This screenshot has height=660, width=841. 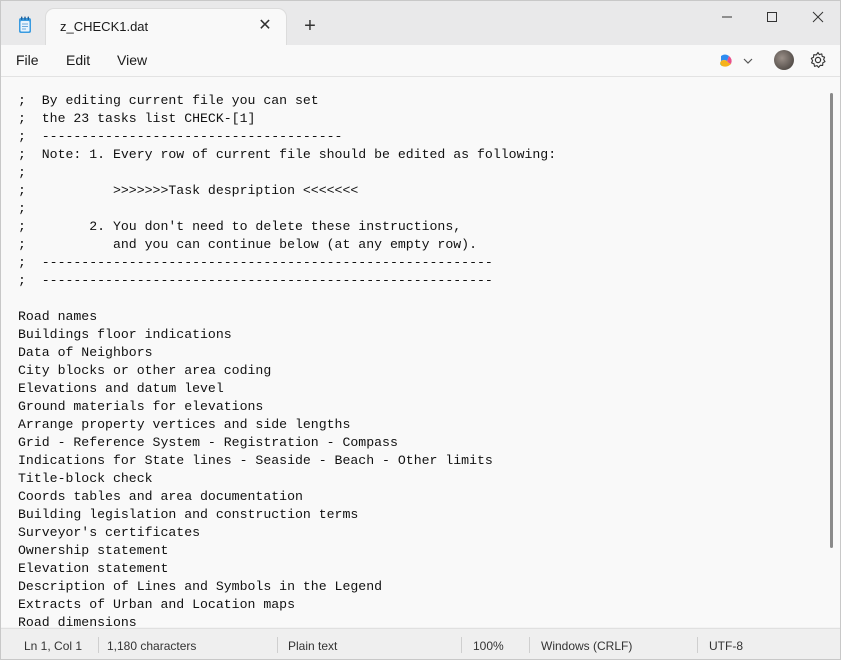 What do you see at coordinates (818, 60) in the screenshot?
I see `gear-icon` at bounding box center [818, 60].